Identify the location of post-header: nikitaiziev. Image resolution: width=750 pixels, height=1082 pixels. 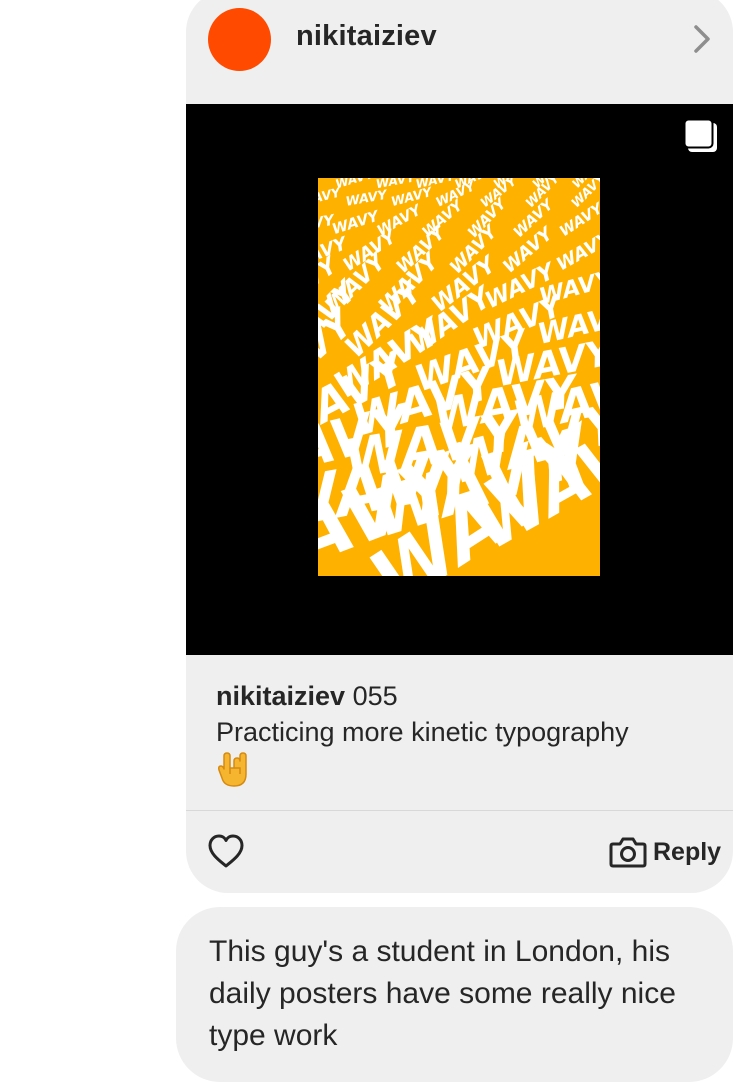
(459, 47).